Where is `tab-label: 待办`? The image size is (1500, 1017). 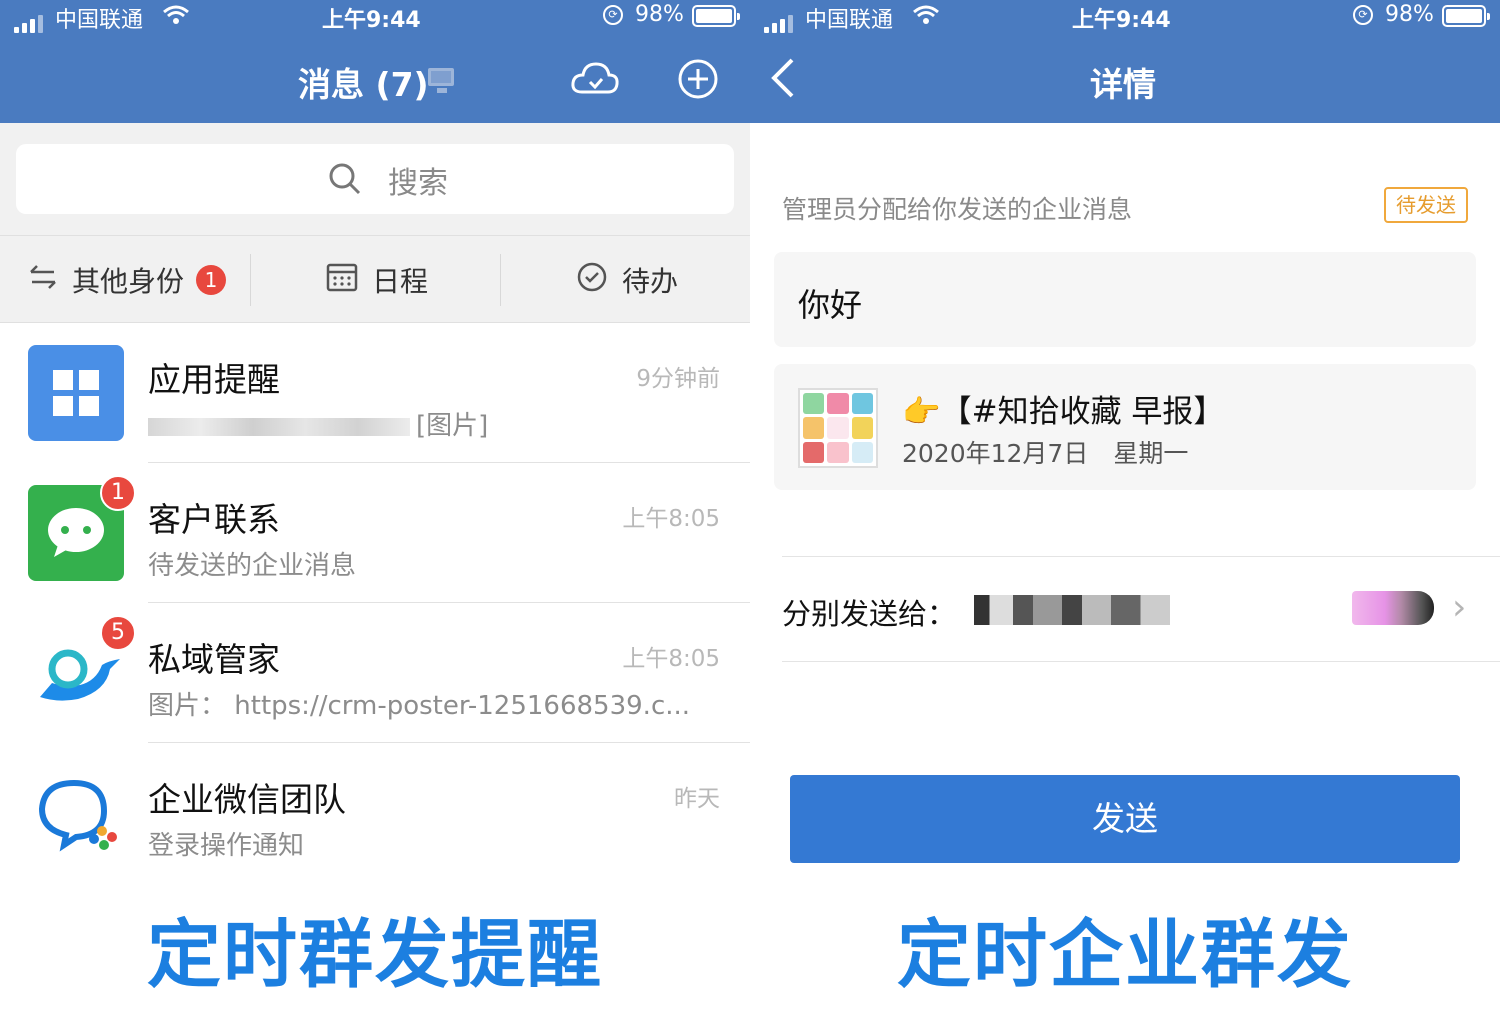
tab-label: 待办 is located at coordinates (650, 281).